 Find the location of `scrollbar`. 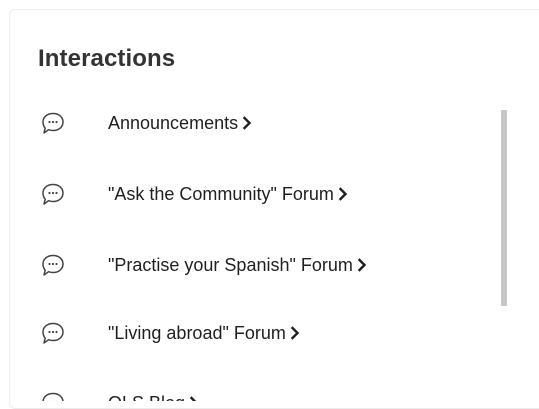

scrollbar is located at coordinates (504, 208).